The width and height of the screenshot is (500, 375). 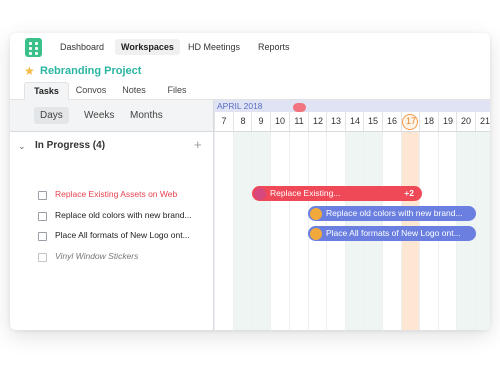 What do you see at coordinates (250, 91) in the screenshot?
I see `project-tabs: Tasks Convos Notes Files` at bounding box center [250, 91].